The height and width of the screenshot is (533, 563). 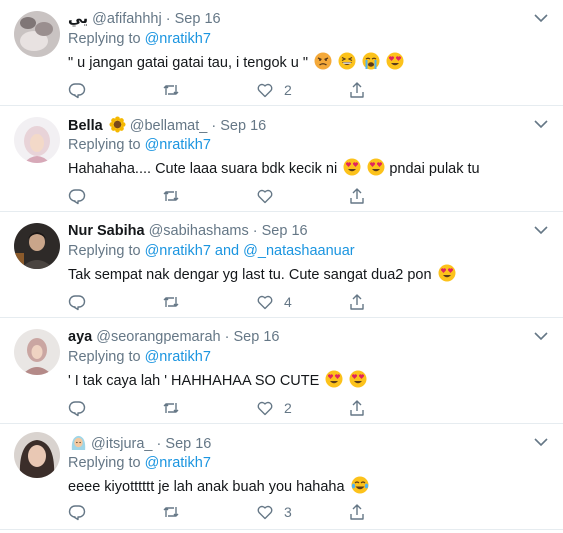 I want to click on tweet-text: ' I tak caya lah ' HAHHAHAA SO CUTE, so click(x=217, y=382).